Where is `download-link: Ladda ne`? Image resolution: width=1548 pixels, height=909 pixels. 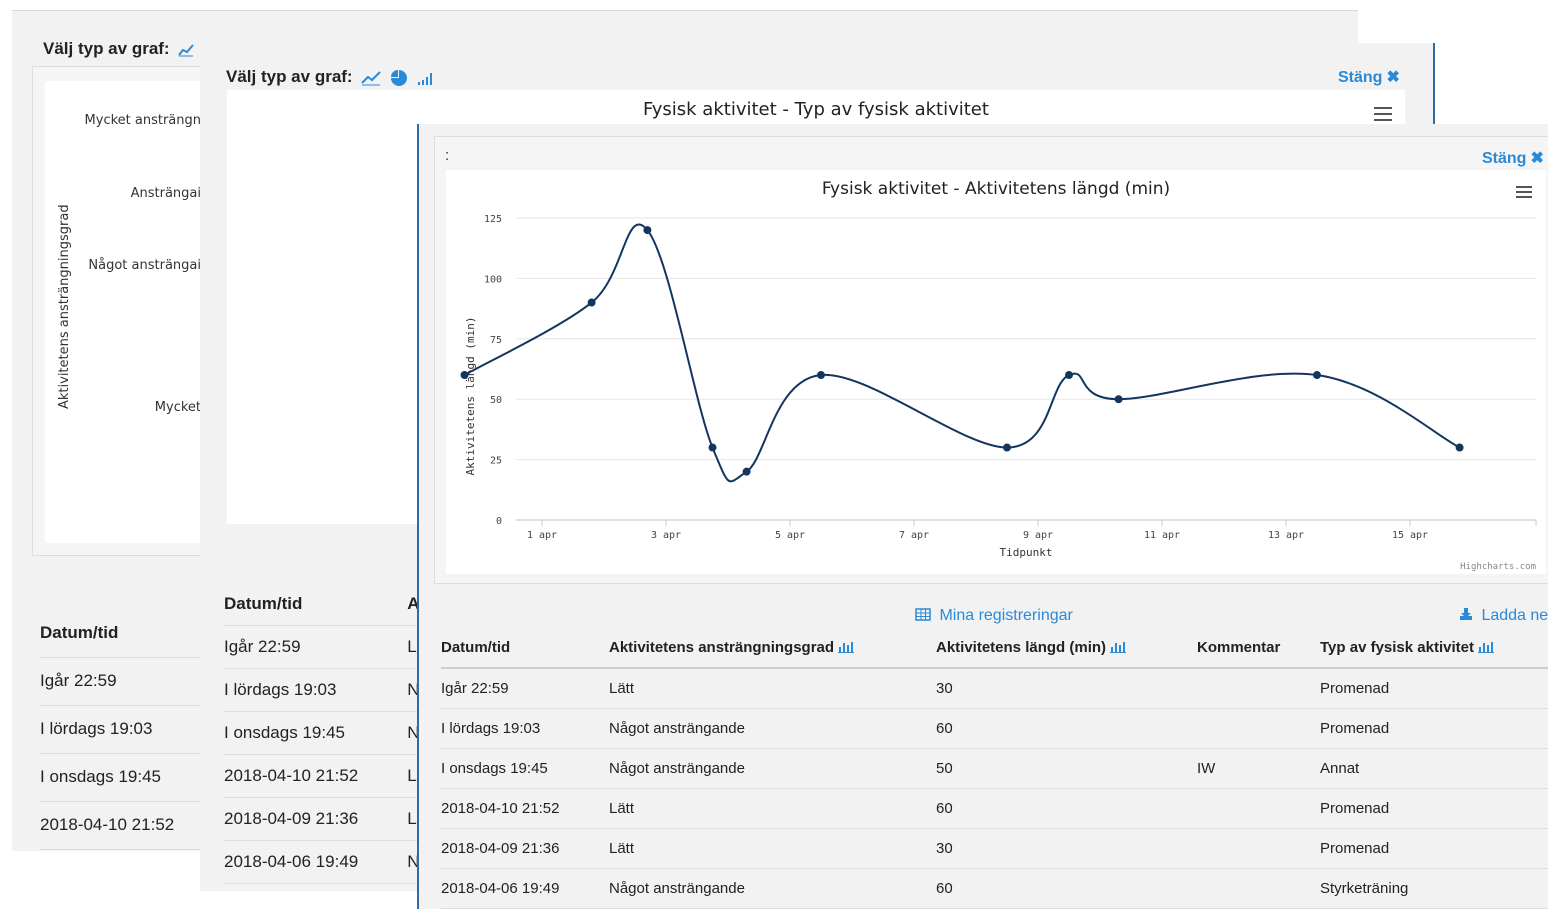 download-link: Ladda ne is located at coordinates (1503, 616).